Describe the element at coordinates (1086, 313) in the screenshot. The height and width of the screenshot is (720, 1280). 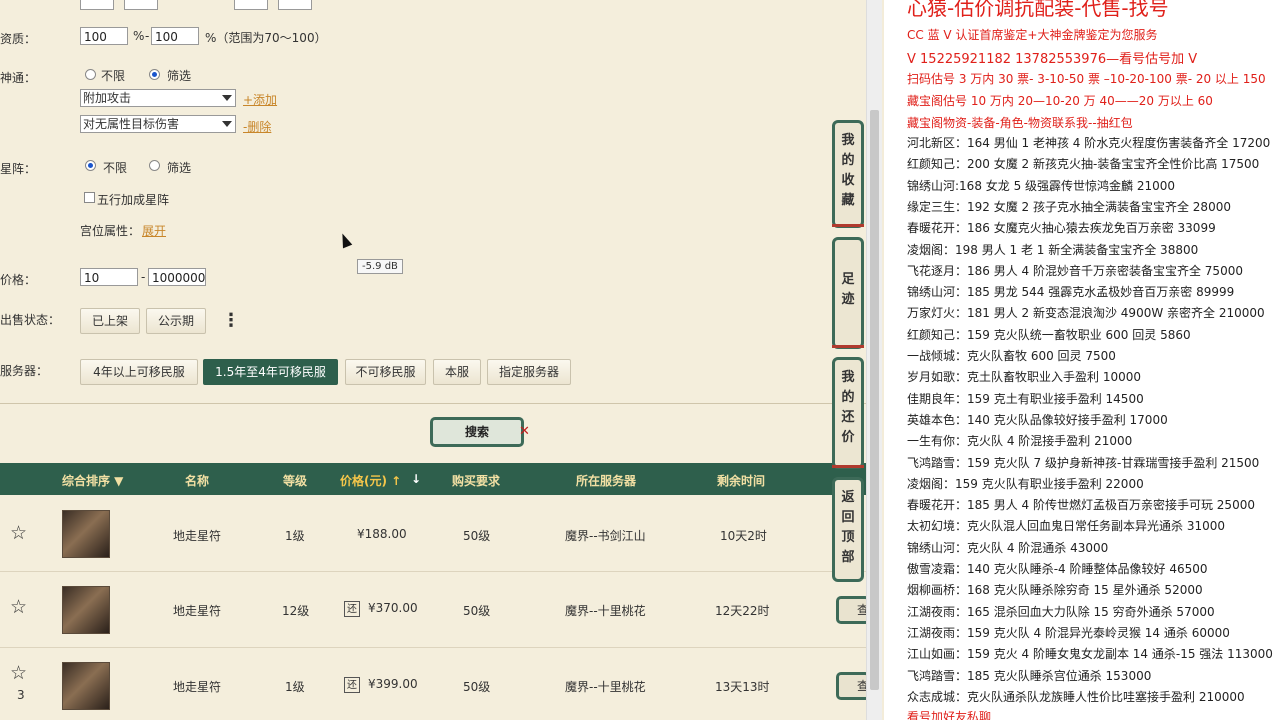
I see `notes-listing-line: 万家灯火：181 男人 2 新变态混浪淘沙 4900W 亲密齐全 210000` at that location.